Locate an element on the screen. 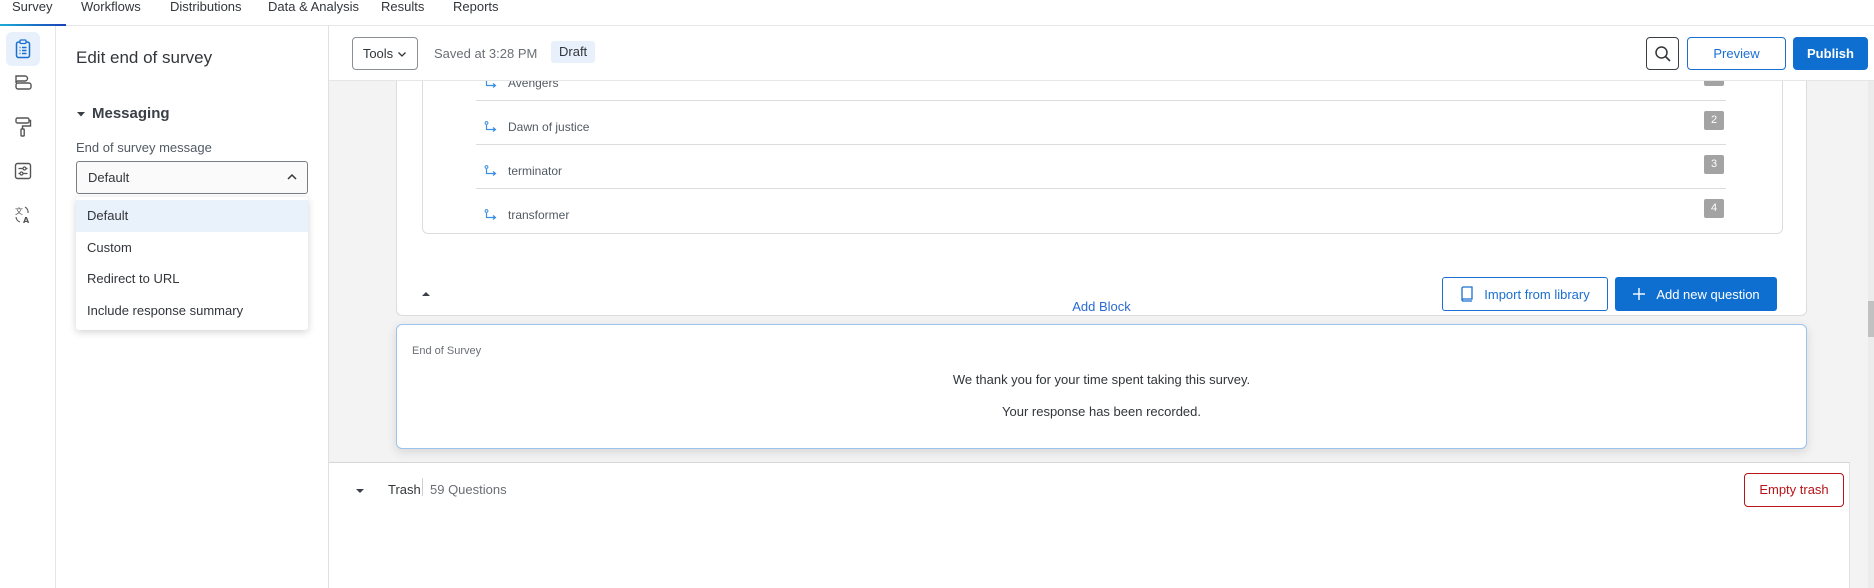 Image resolution: width=1874 pixels, height=588 pixels. rail-look-and-feel-button is located at coordinates (23, 127).